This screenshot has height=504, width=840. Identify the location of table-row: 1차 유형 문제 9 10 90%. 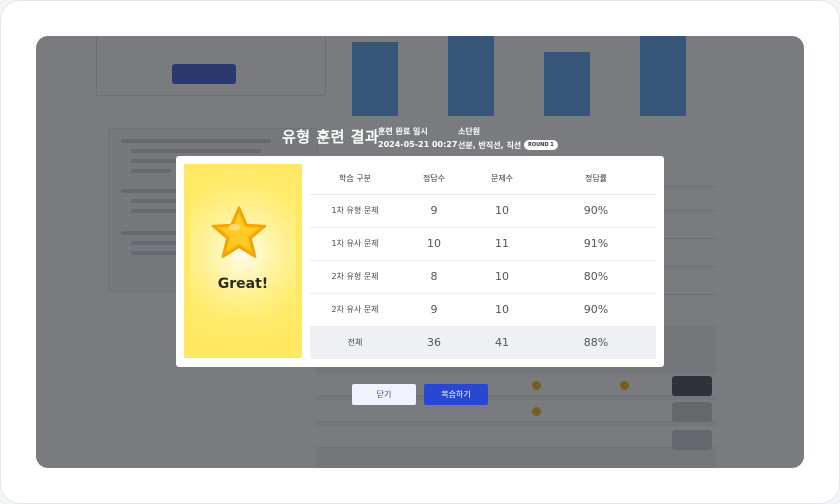
(483, 211).